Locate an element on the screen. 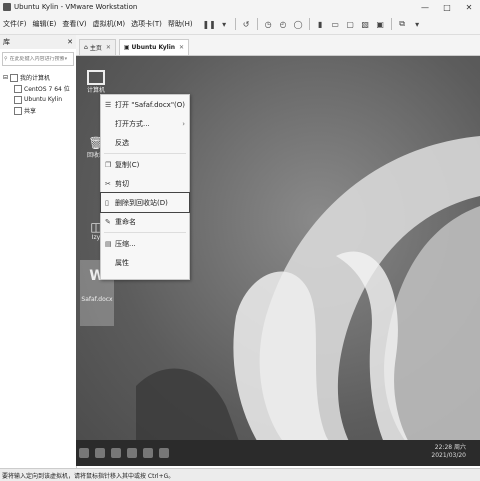 Image resolution: width=480 pixels, height=481 pixels. snapshot-icon: ◷ is located at coordinates (268, 24).